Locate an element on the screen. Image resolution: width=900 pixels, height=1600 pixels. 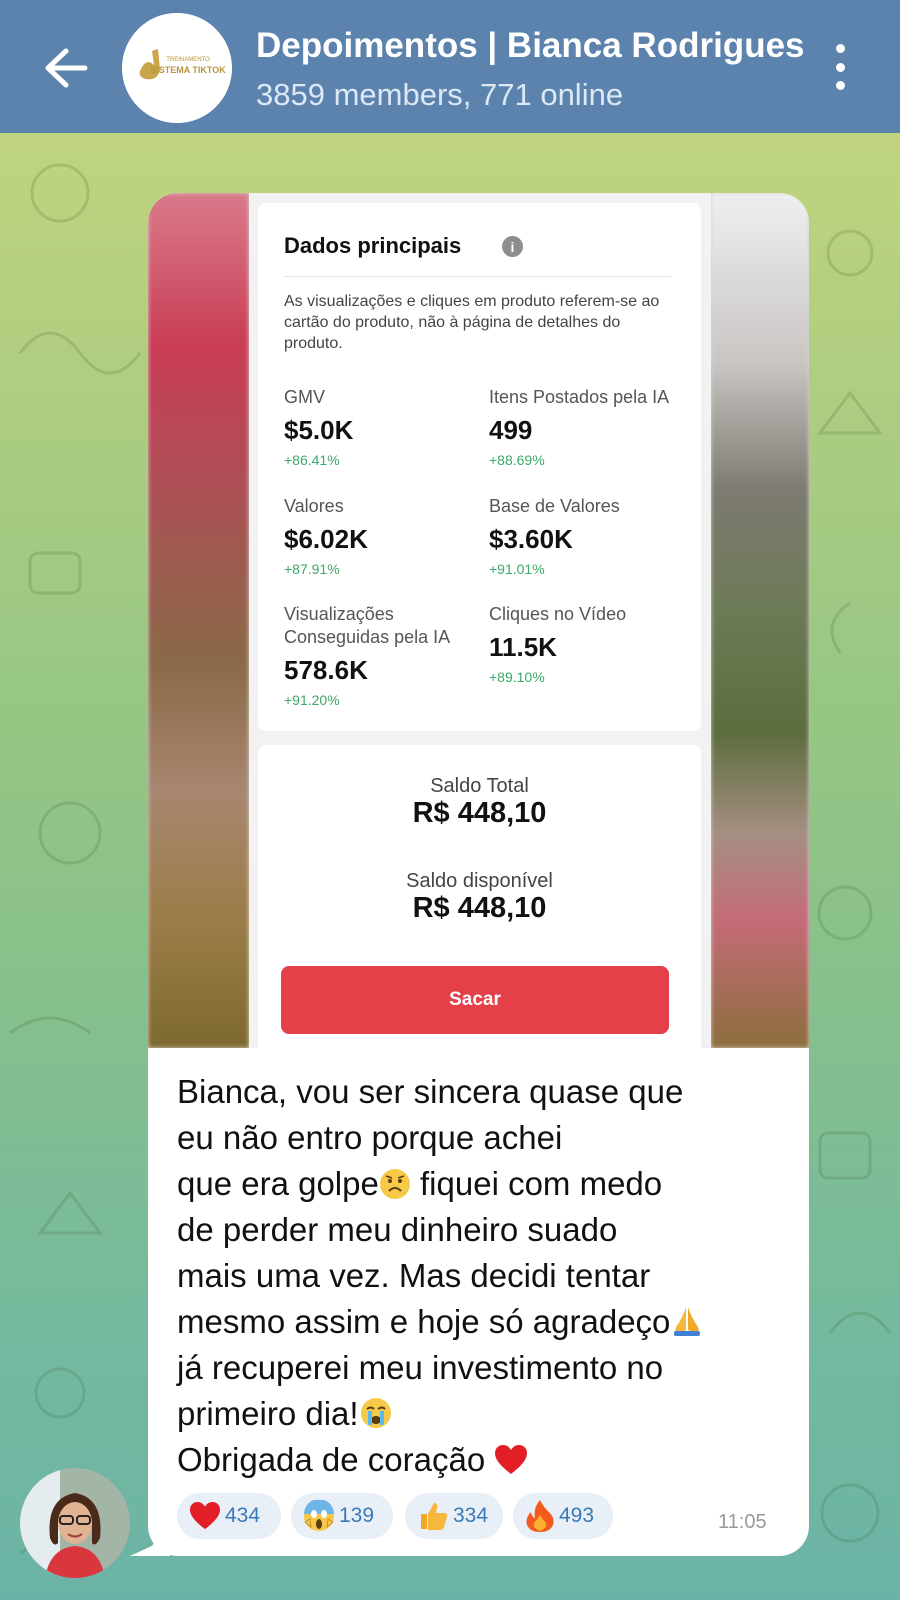
metric-change: +91.20% is located at coordinates (312, 700).